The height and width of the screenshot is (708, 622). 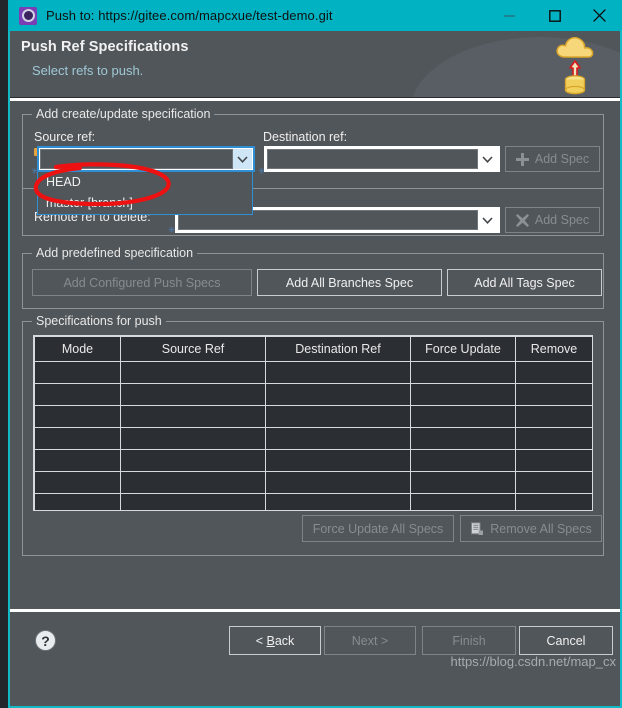 I want to click on add-spec-button: Add Spec, so click(x=552, y=159).